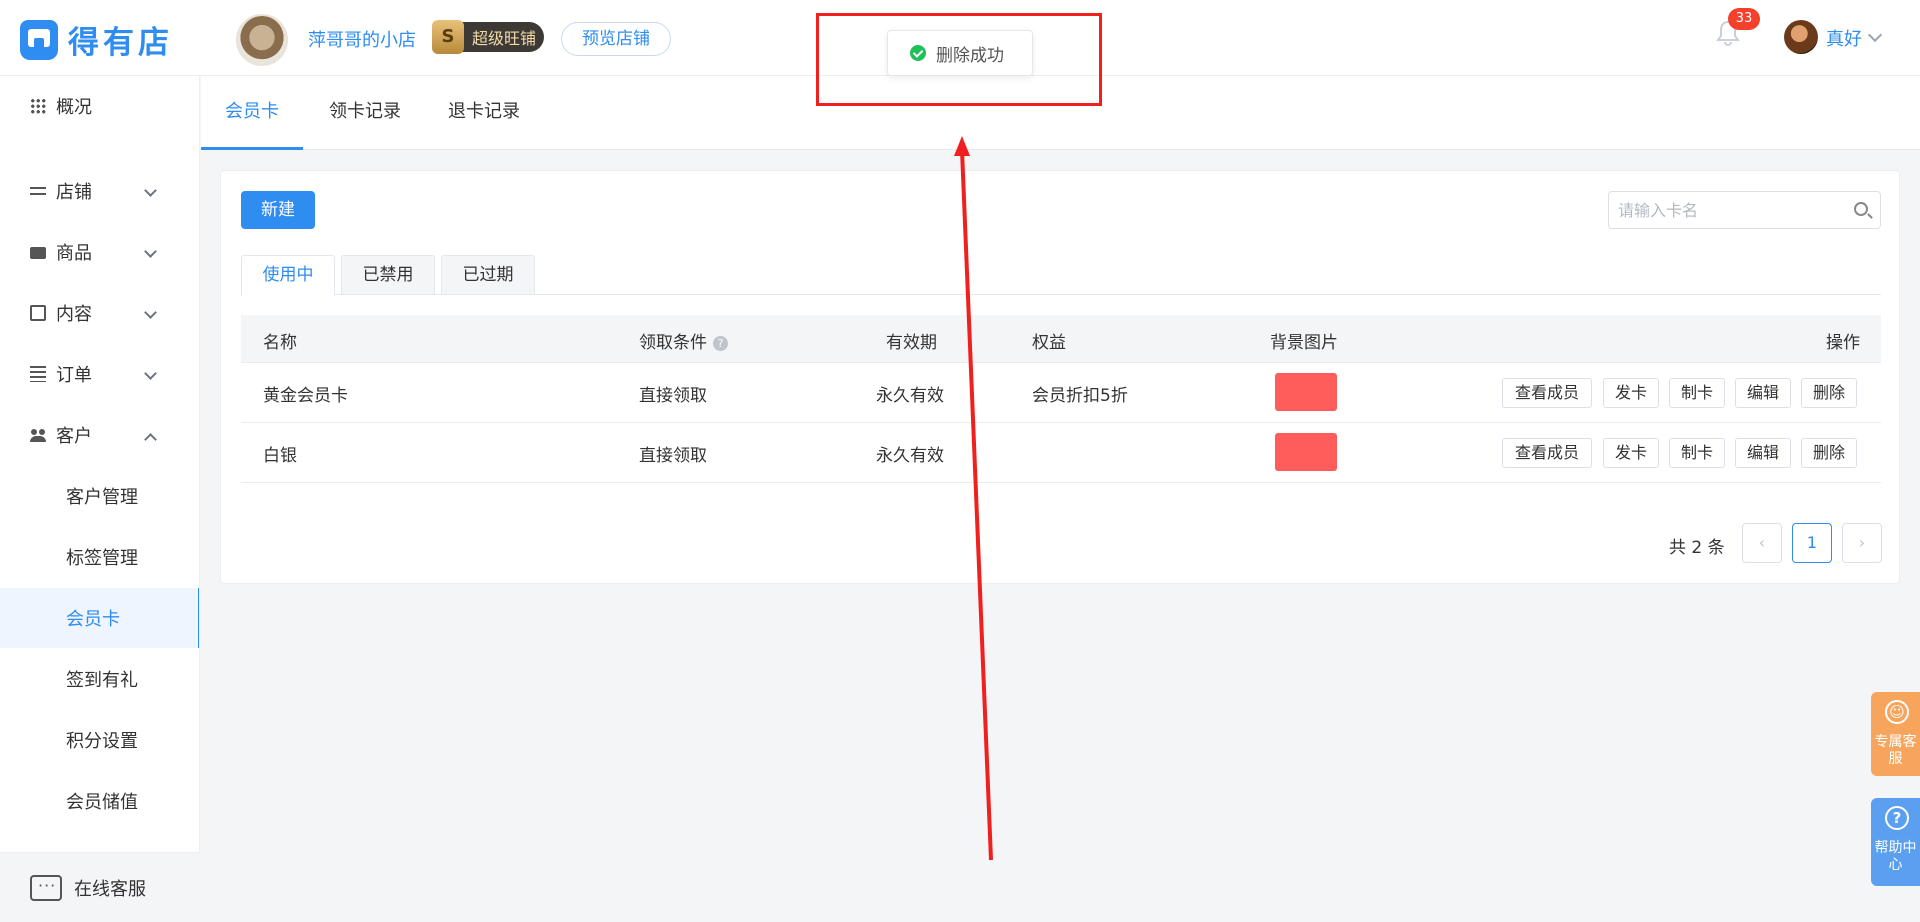 The image size is (1920, 922). What do you see at coordinates (46, 887) in the screenshot?
I see `chat-icon` at bounding box center [46, 887].